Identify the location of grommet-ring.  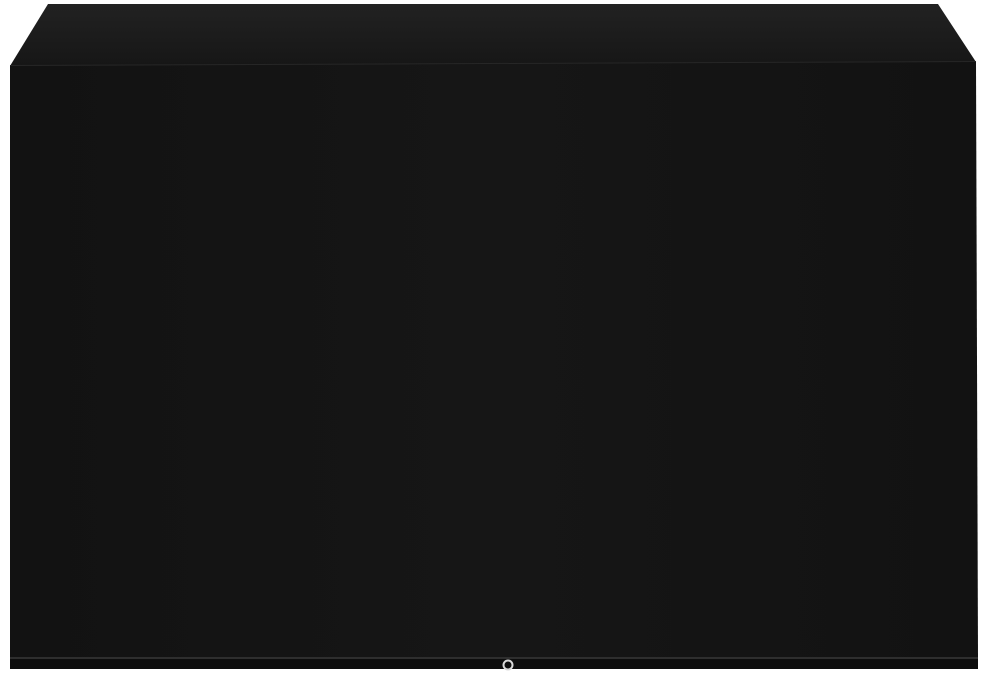
(508, 665).